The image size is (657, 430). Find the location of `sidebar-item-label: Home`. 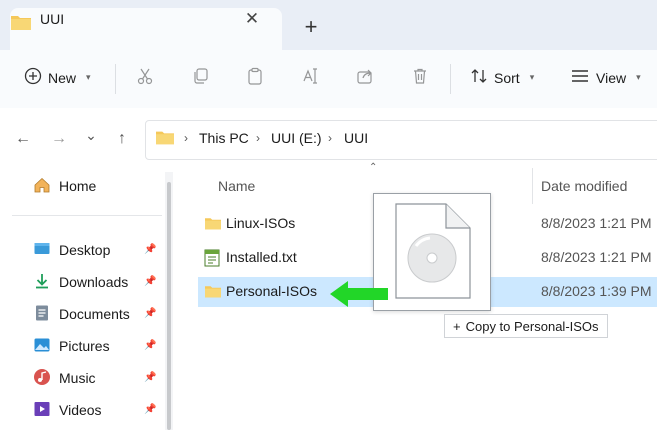

sidebar-item-label: Home is located at coordinates (78, 186).